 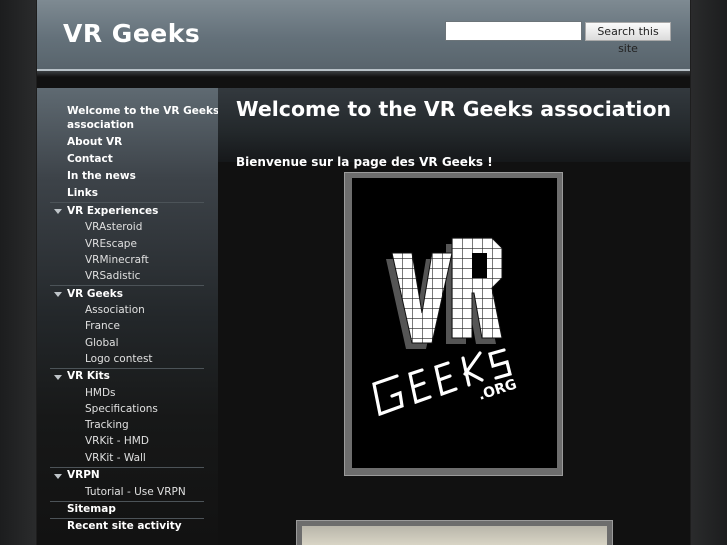 I want to click on sidebar-item-hmds: HMDs, so click(x=100, y=393).